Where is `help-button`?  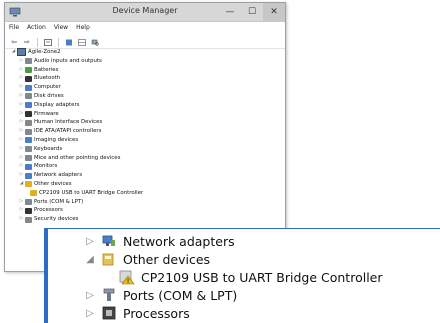 help-button is located at coordinates (69, 42).